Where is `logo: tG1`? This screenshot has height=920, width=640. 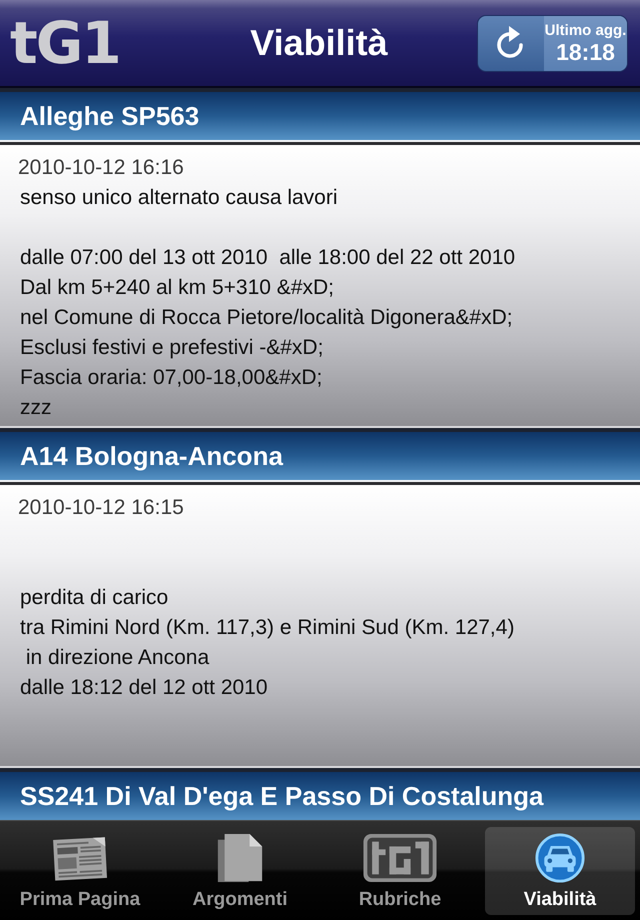
logo: tG1 is located at coordinates (65, 43).